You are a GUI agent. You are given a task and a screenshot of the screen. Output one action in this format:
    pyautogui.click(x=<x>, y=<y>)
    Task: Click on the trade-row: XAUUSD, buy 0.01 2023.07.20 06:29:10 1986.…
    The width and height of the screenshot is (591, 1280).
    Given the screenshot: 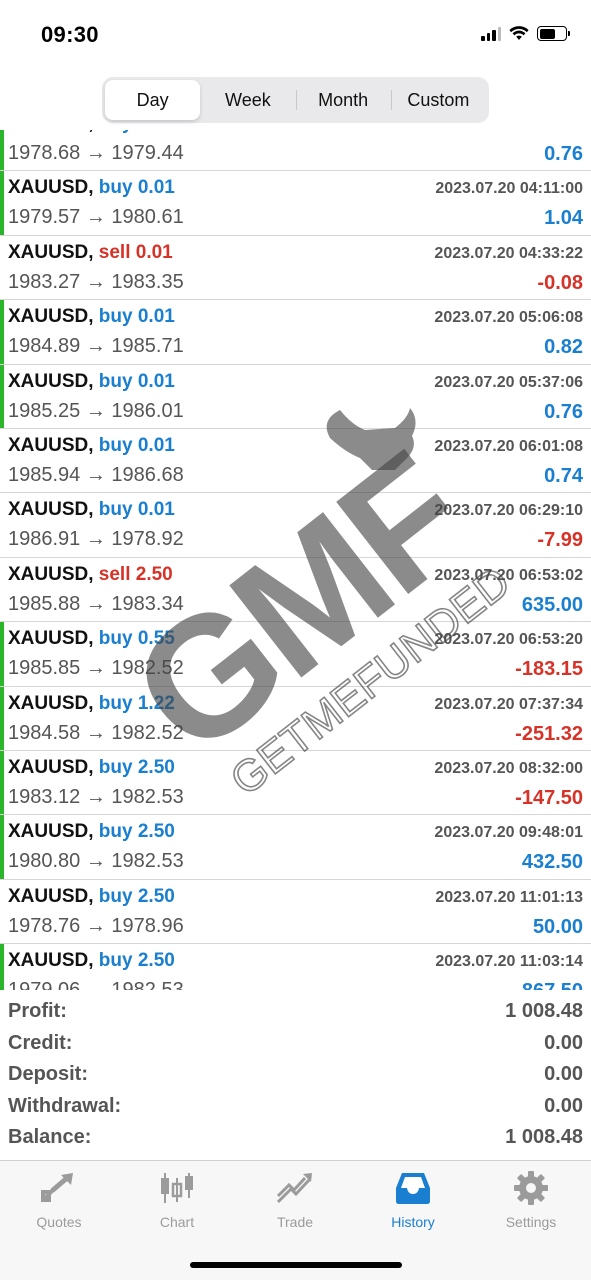 What is the action you would take?
    pyautogui.click(x=295, y=525)
    